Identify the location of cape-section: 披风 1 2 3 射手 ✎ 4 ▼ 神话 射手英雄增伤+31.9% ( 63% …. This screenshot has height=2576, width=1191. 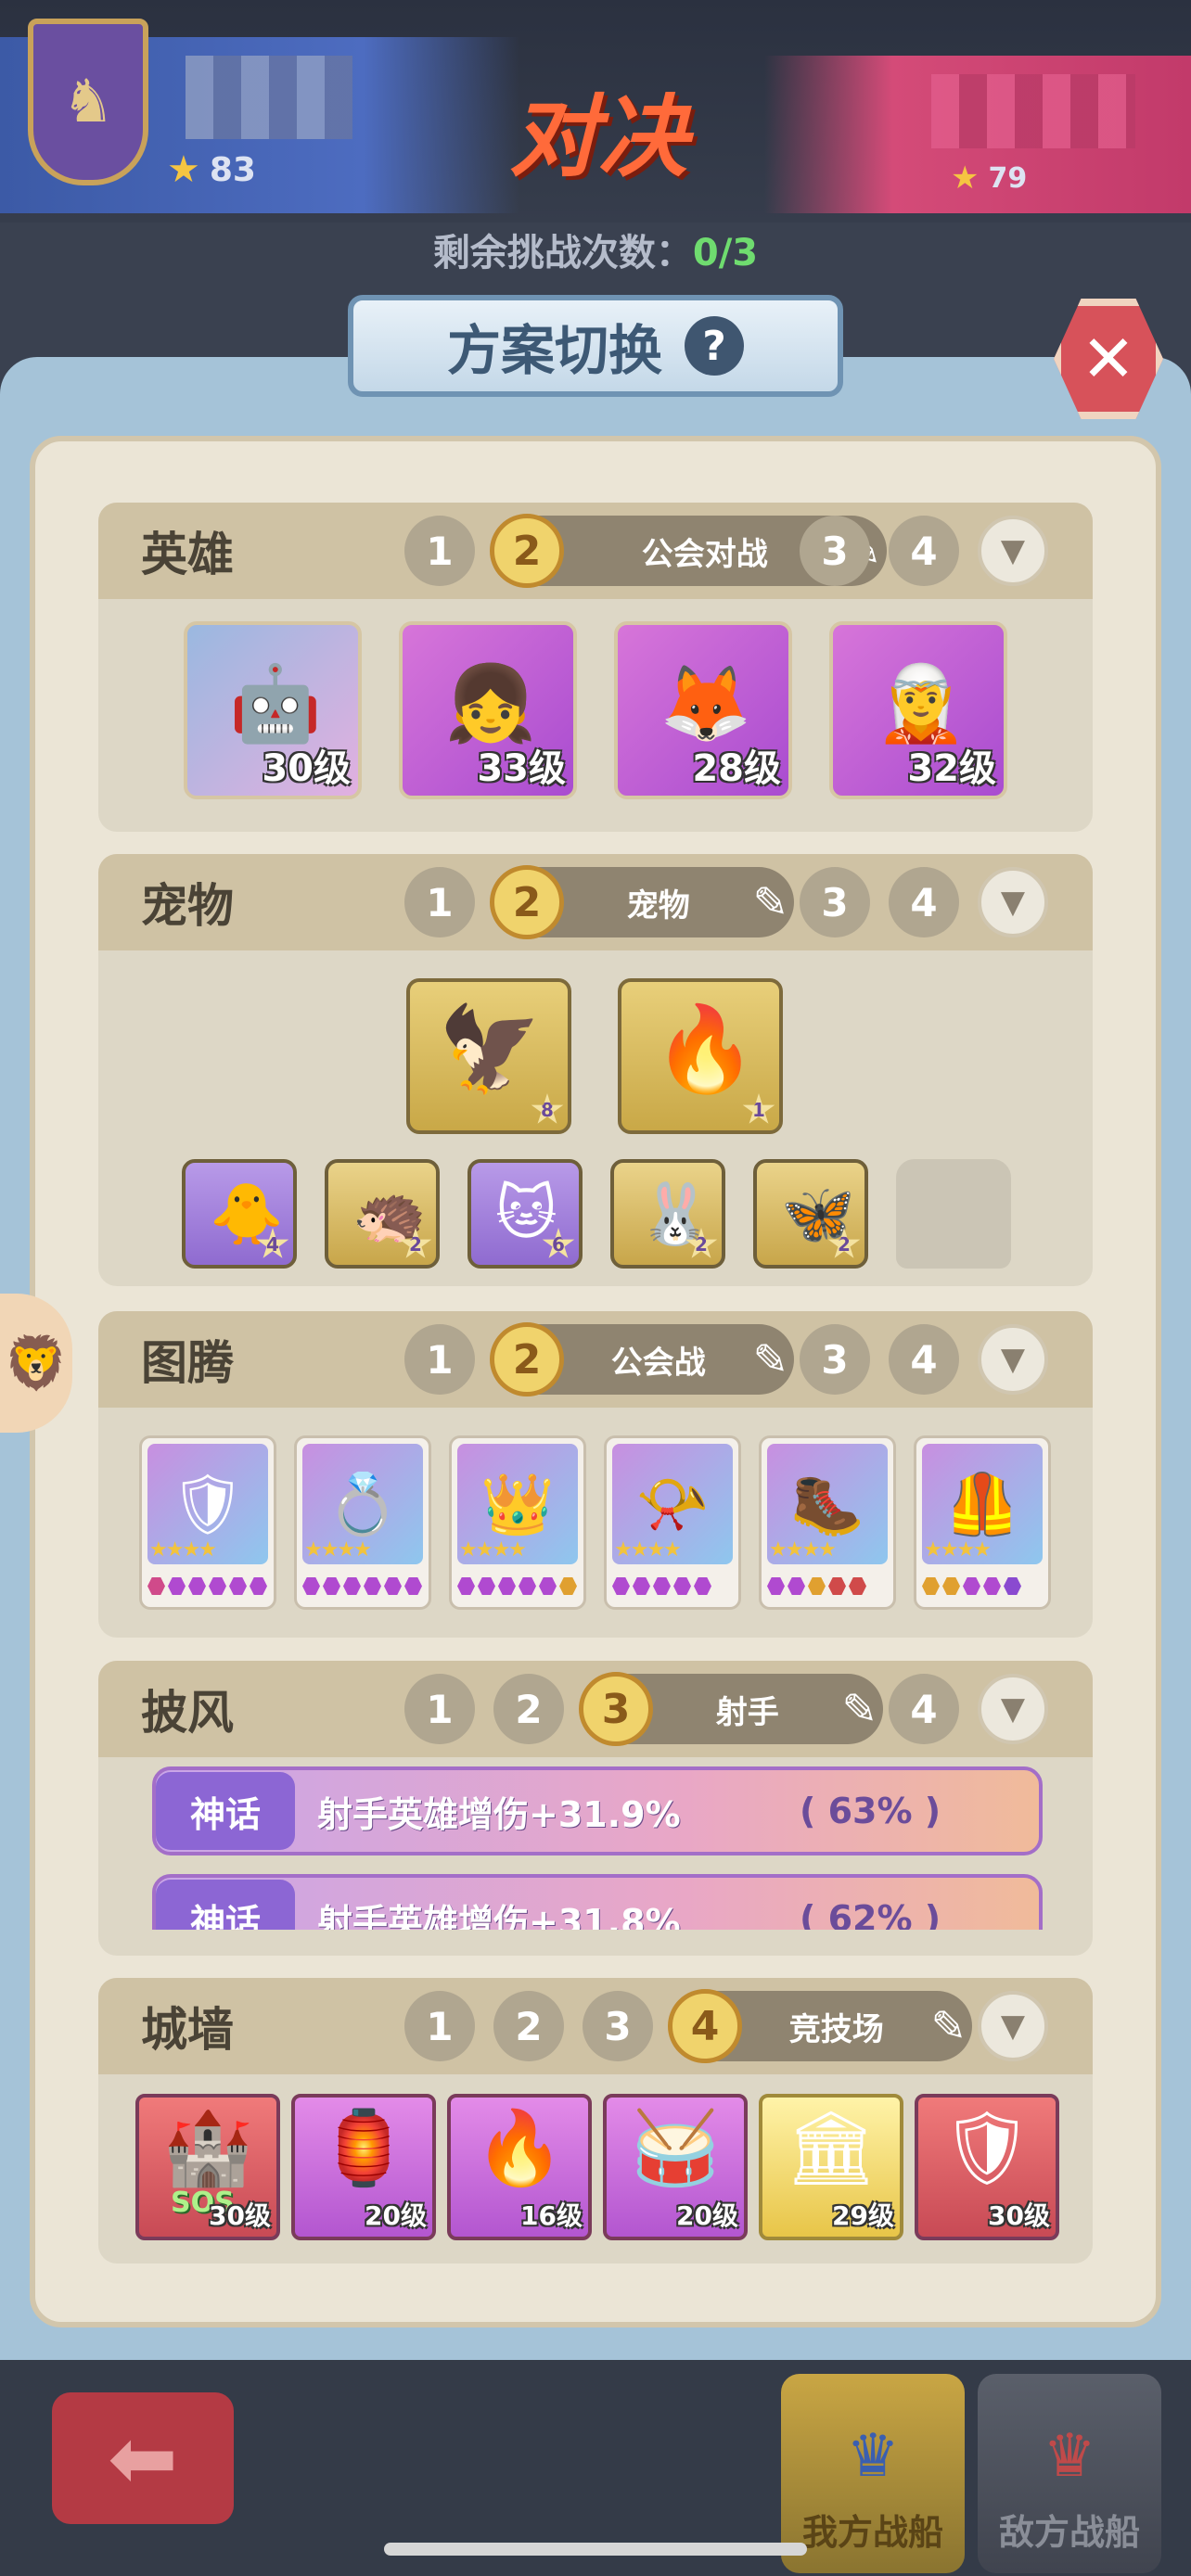
(595, 1808).